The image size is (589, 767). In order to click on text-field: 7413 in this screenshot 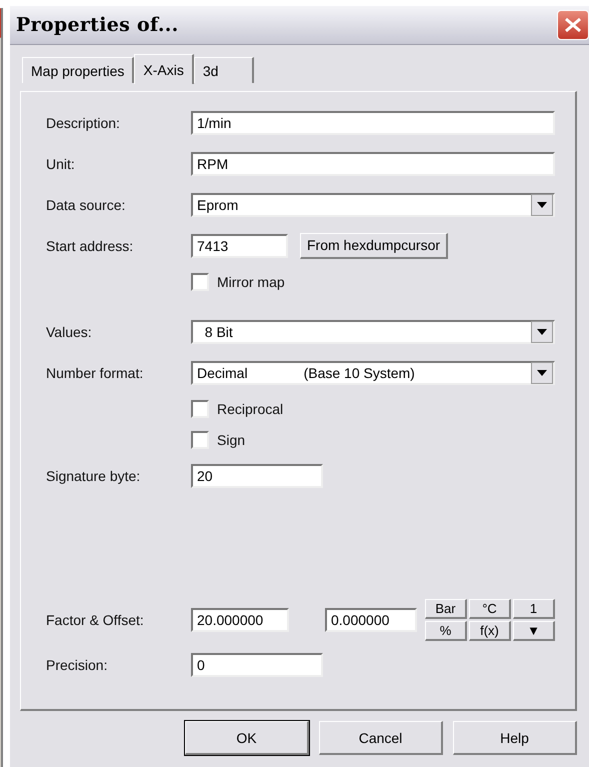, I will do `click(239, 246)`.